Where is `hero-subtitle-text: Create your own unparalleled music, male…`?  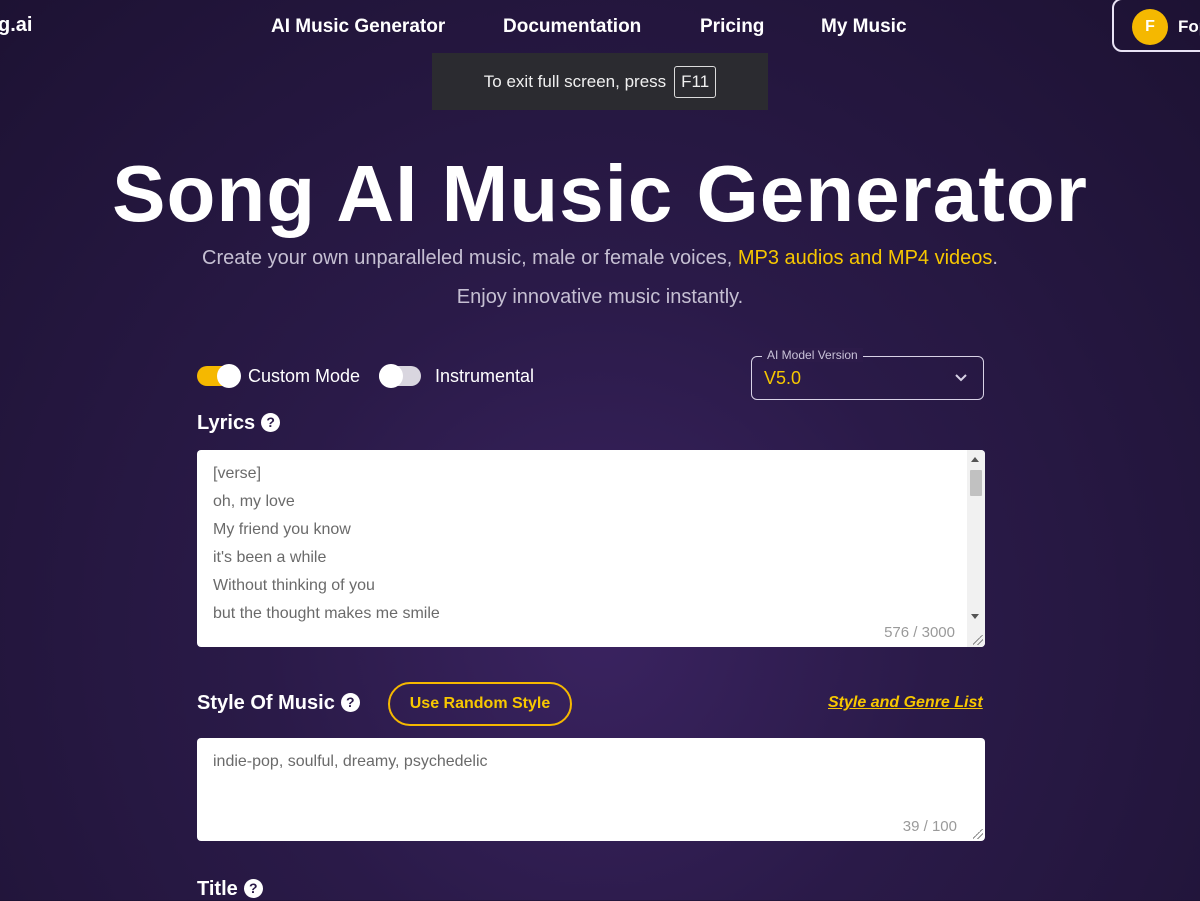
hero-subtitle-text: Create your own unparalleled music, male… is located at coordinates (470, 258).